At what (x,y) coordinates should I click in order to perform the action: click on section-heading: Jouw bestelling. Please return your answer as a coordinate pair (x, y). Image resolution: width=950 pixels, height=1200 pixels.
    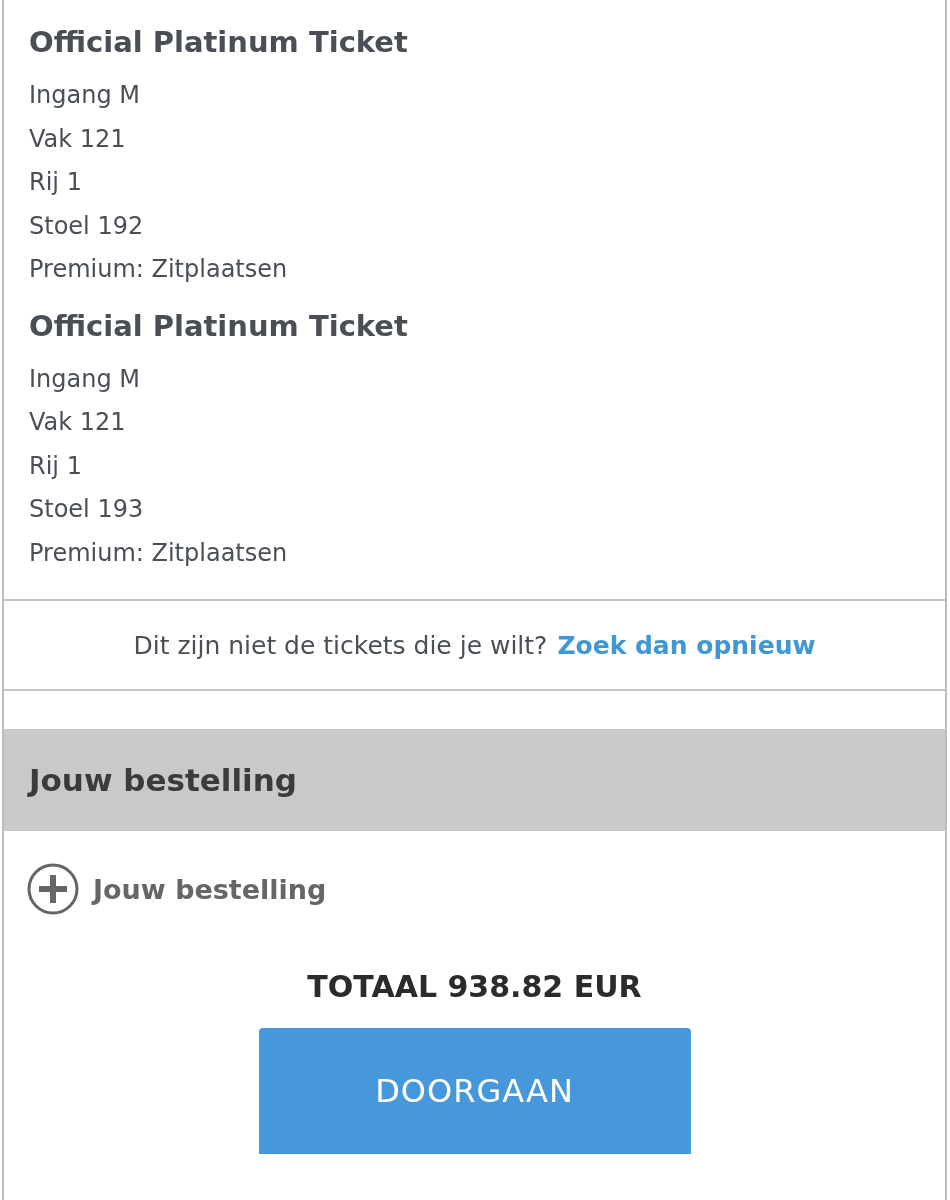
    Looking at the image, I should click on (474, 780).